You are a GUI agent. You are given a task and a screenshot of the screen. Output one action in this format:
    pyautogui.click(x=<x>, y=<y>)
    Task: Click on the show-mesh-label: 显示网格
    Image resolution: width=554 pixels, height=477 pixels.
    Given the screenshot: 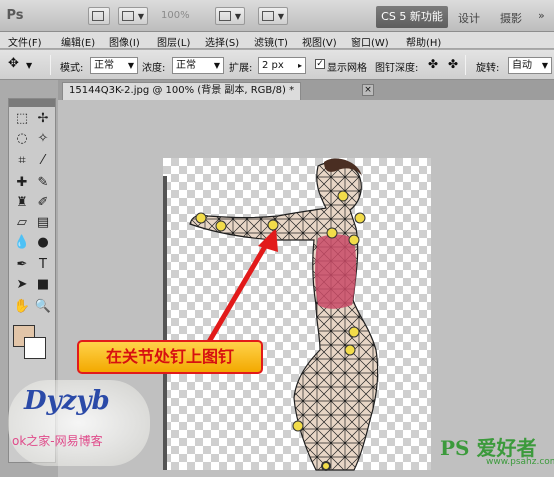 What is the action you would take?
    pyautogui.click(x=347, y=68)
    